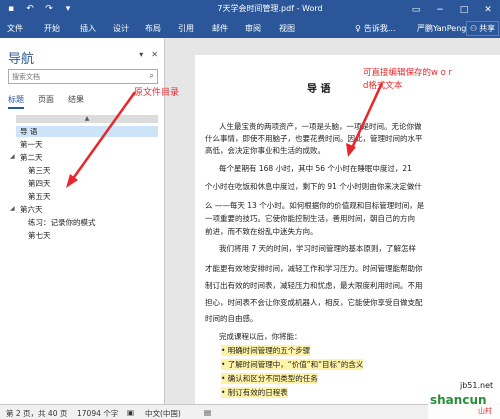 The height and width of the screenshot is (419, 500). I want to click on word-count: 17094 个字, so click(97, 413).